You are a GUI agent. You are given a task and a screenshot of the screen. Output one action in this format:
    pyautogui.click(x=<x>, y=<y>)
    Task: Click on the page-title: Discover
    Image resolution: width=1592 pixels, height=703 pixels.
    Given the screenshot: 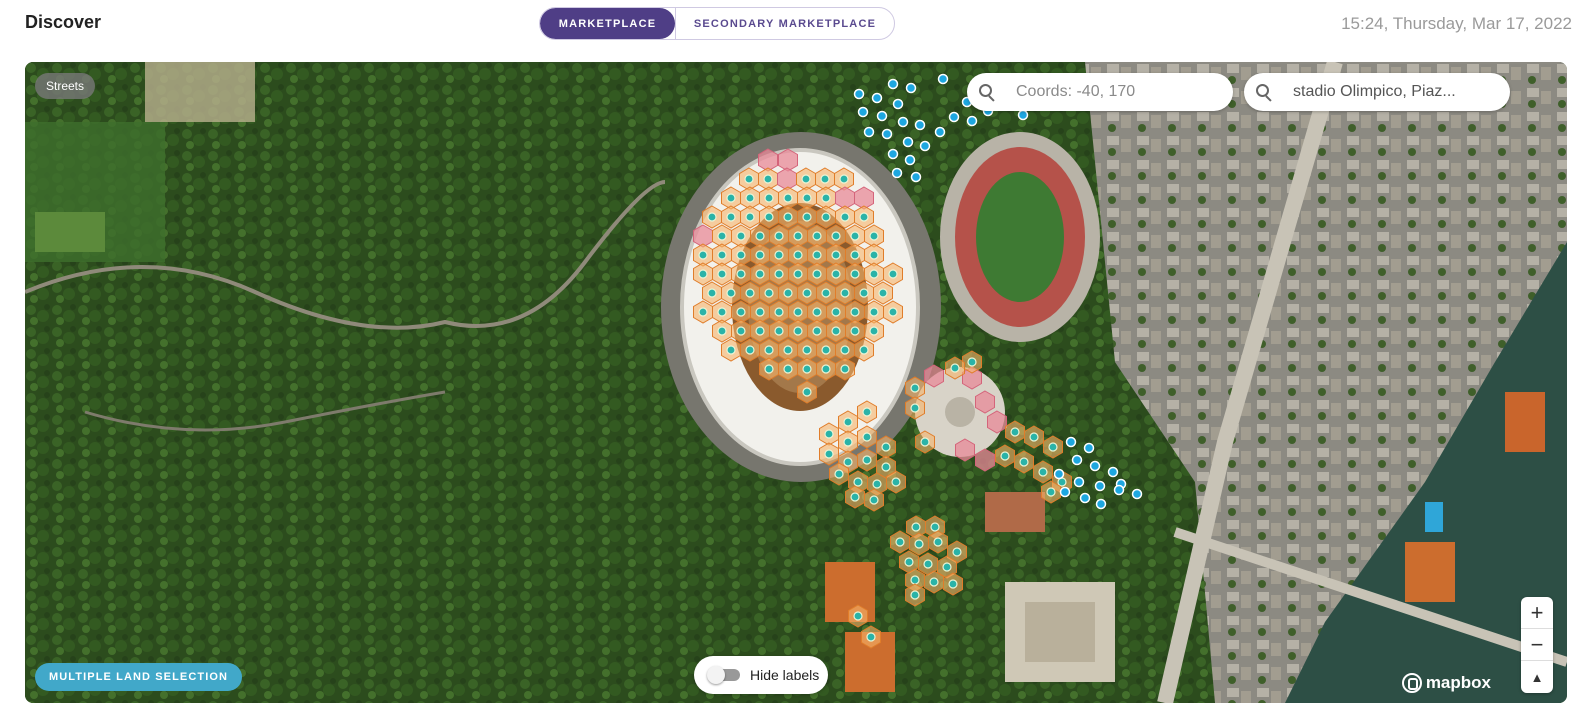 What is the action you would take?
    pyautogui.click(x=63, y=22)
    